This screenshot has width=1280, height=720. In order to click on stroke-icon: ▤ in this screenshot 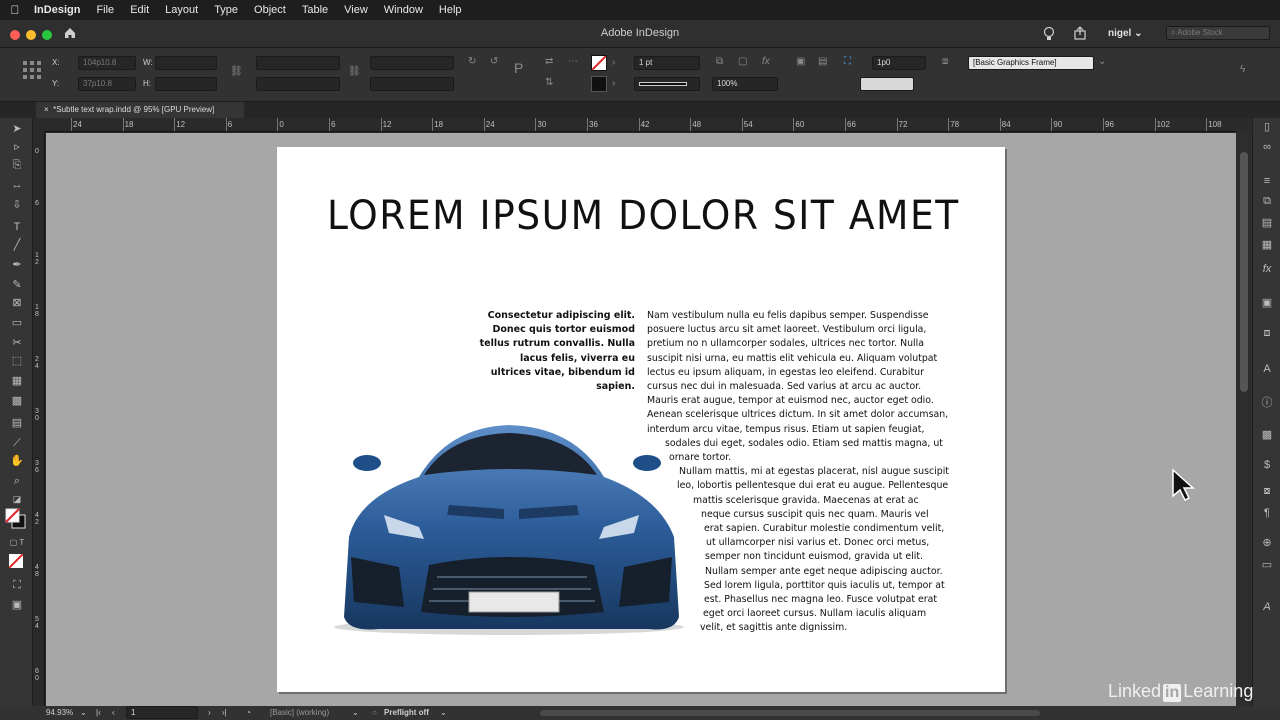, I will do `click(1267, 223)`.